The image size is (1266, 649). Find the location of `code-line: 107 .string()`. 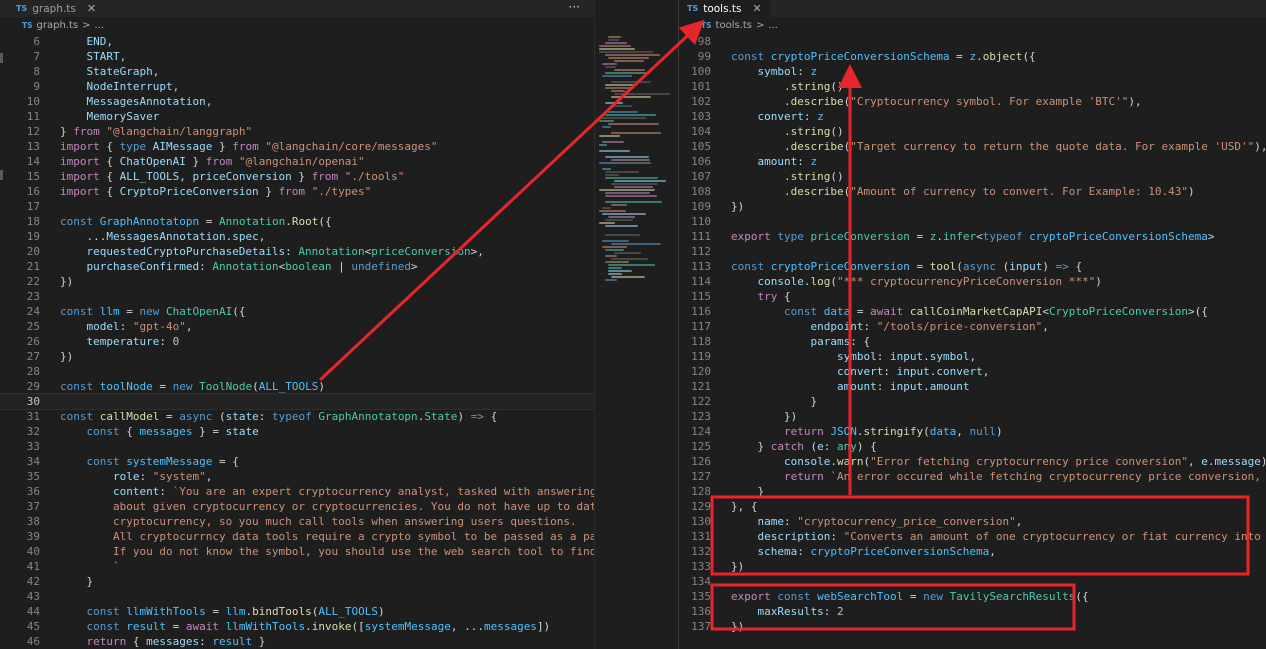

code-line: 107 .string() is located at coordinates (972, 176).